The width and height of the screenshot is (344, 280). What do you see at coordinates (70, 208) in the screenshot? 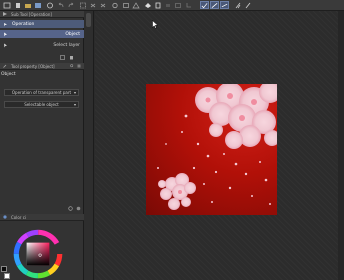
I see `settings-icon` at bounding box center [70, 208].